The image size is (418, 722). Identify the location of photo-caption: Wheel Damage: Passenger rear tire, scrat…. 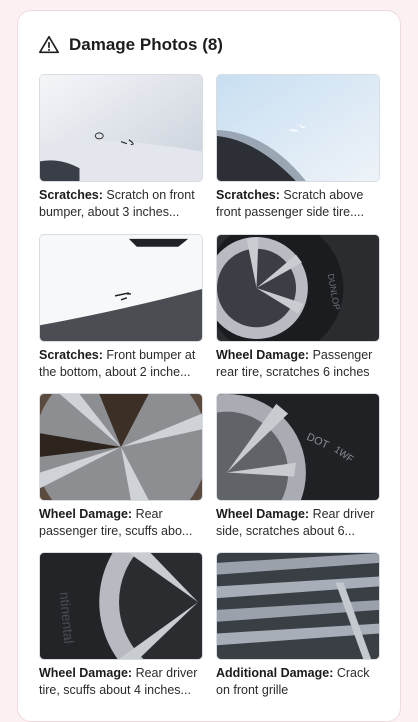
(294, 363).